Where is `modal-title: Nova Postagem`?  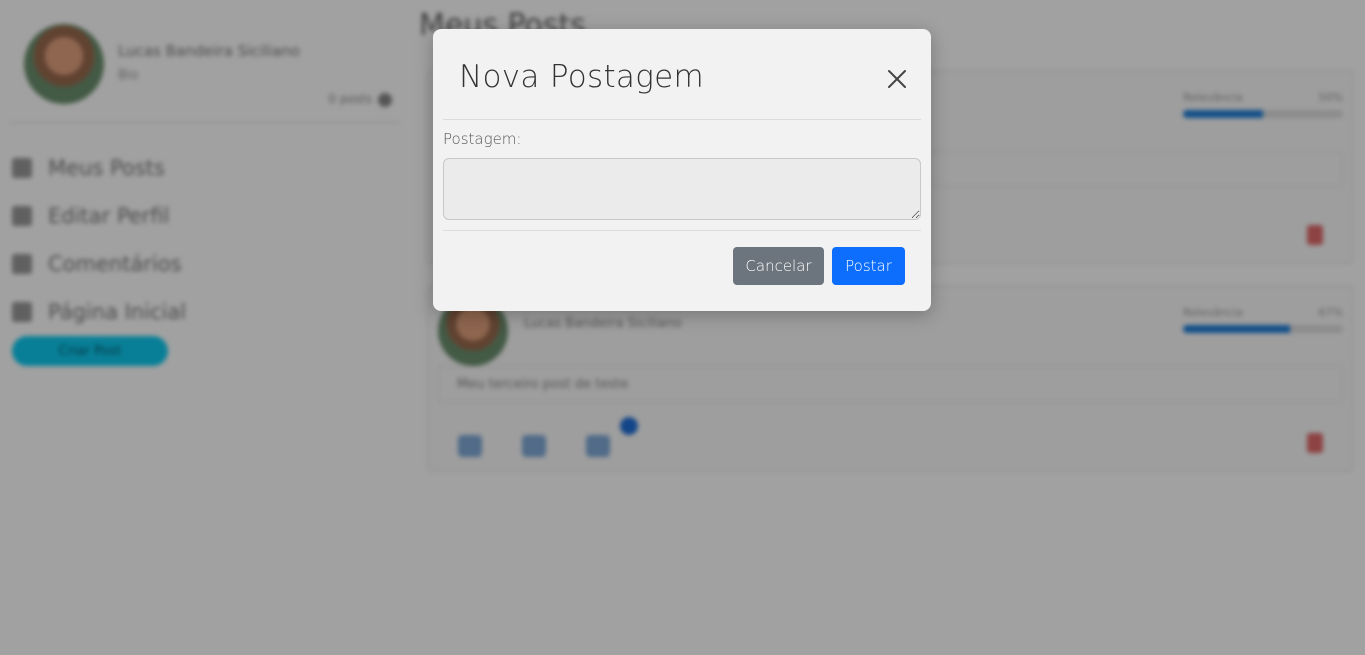
modal-title: Nova Postagem is located at coordinates (581, 77).